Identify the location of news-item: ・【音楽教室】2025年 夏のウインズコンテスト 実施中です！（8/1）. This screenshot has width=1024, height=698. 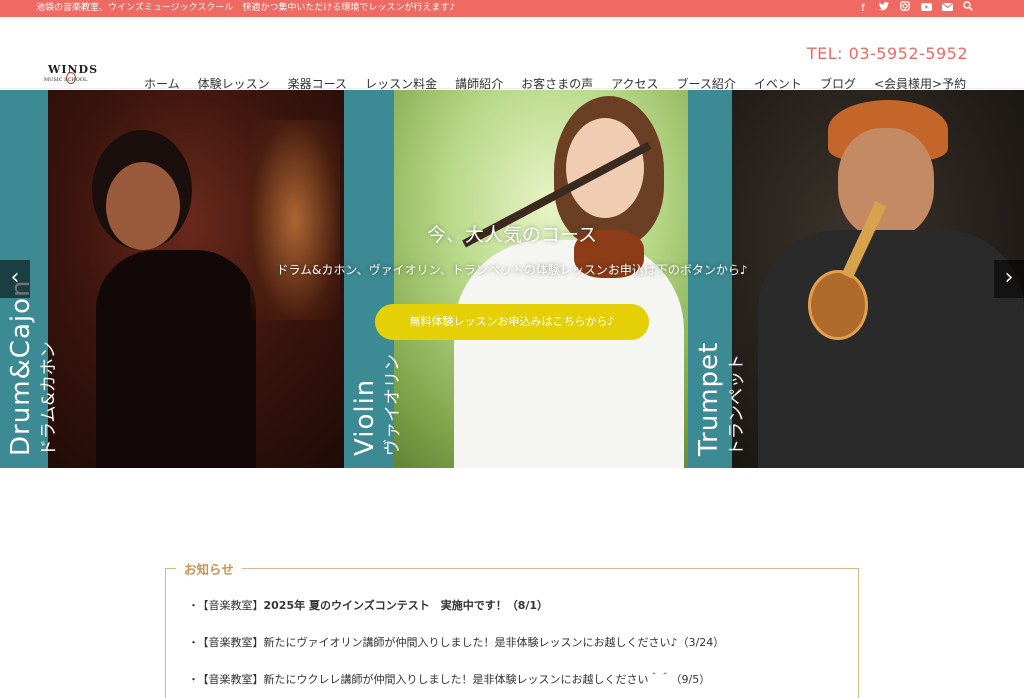
(523, 605).